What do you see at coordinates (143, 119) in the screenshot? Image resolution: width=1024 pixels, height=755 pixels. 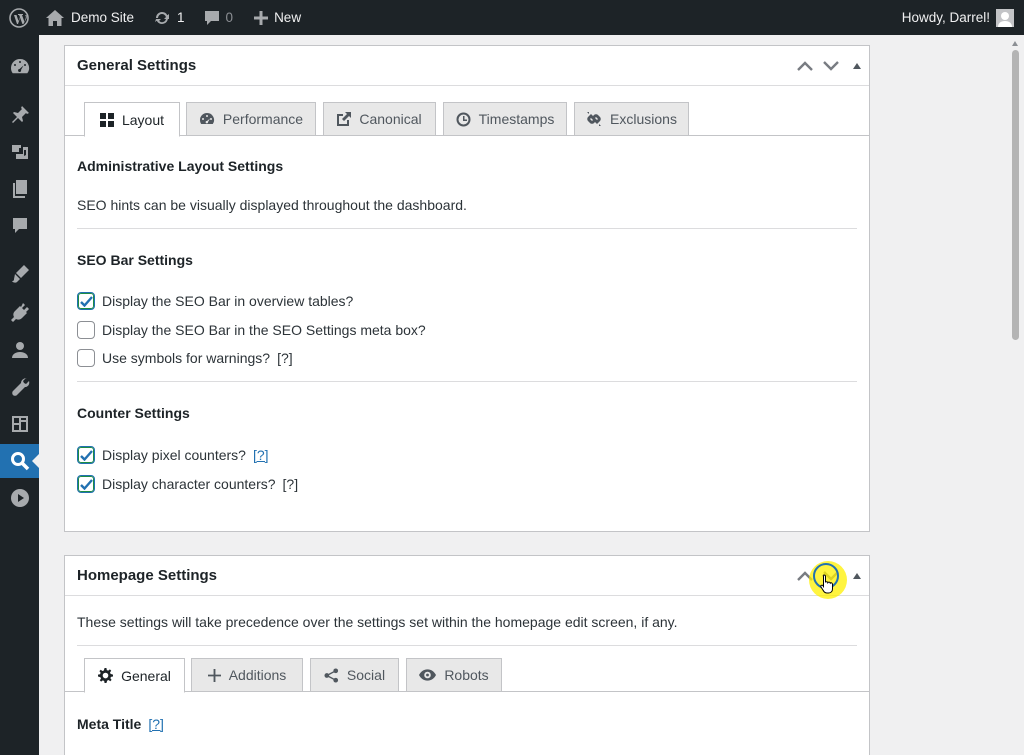 I see `tab-label: Layout` at bounding box center [143, 119].